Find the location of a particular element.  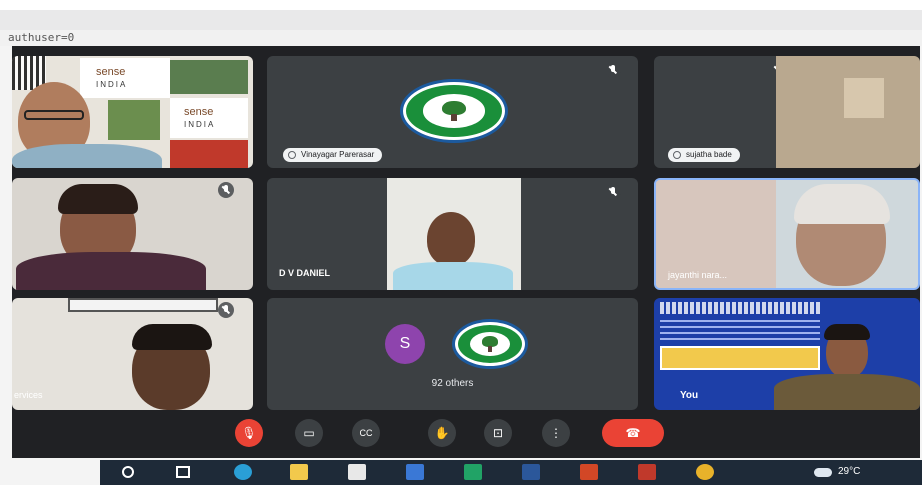

camera-icon: ▭ is located at coordinates (309, 433).